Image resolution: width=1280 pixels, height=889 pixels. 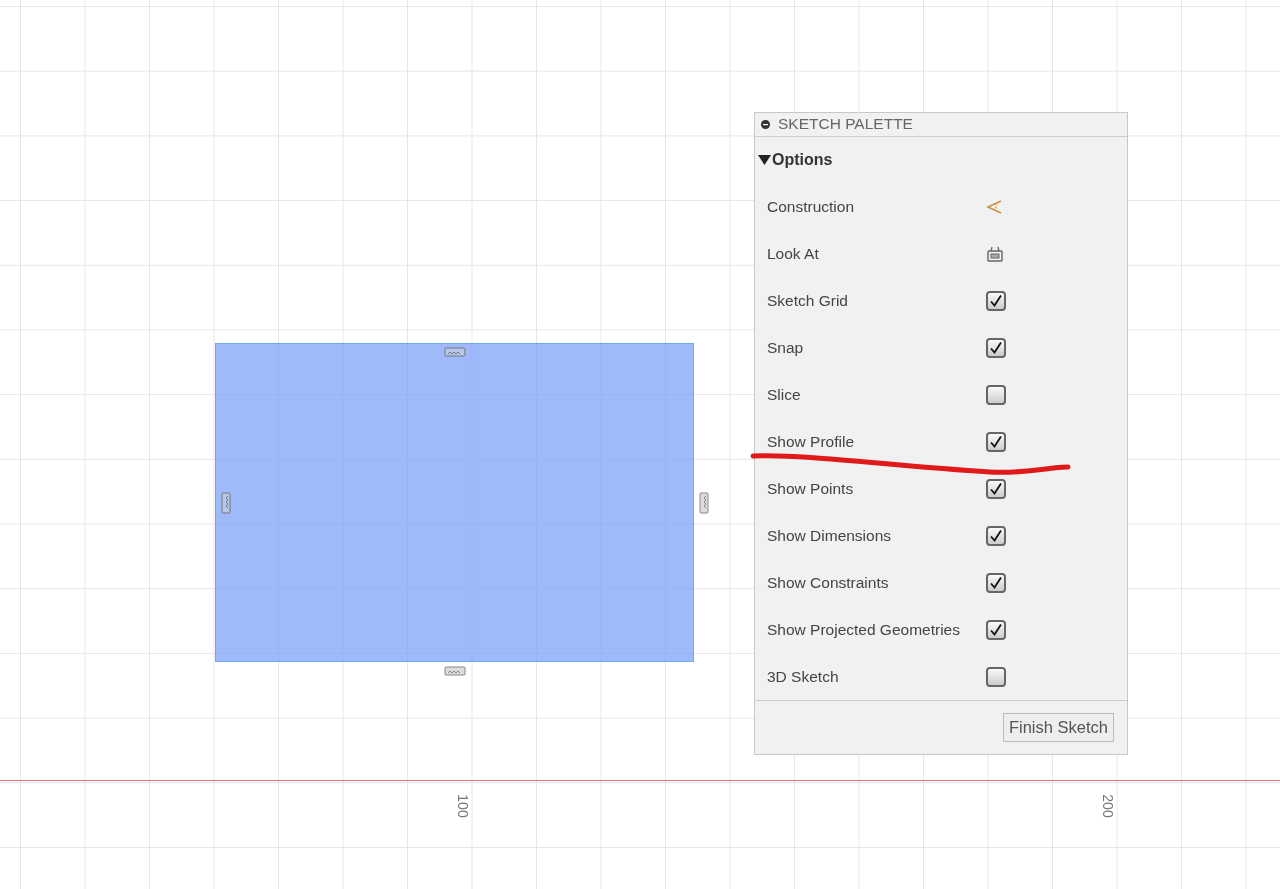 I want to click on finish-sketch-button: Finish Sketch, so click(x=1058, y=728).